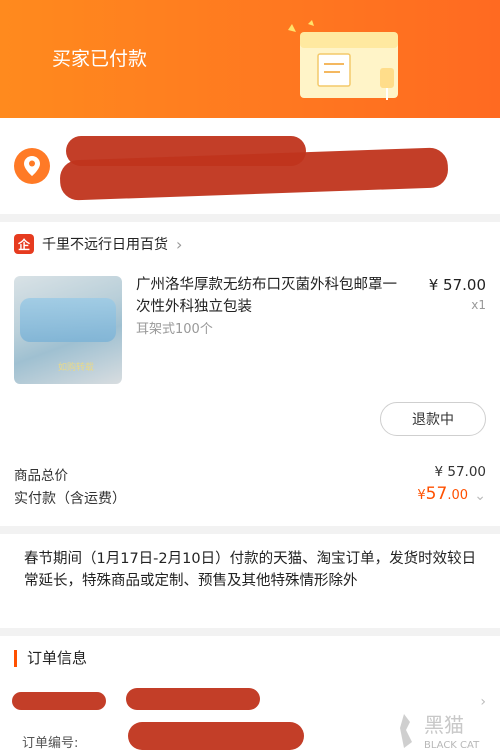 This screenshot has height=756, width=500. I want to click on paid-amount-value: ¥57.00, so click(442, 494).